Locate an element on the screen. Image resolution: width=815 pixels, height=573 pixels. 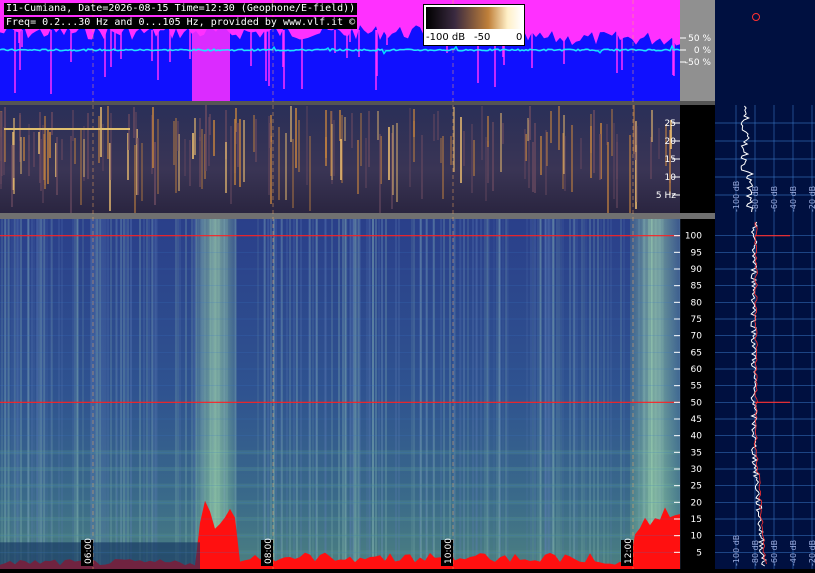
wb-tick-label: 10 is located at coordinates (697, 537).